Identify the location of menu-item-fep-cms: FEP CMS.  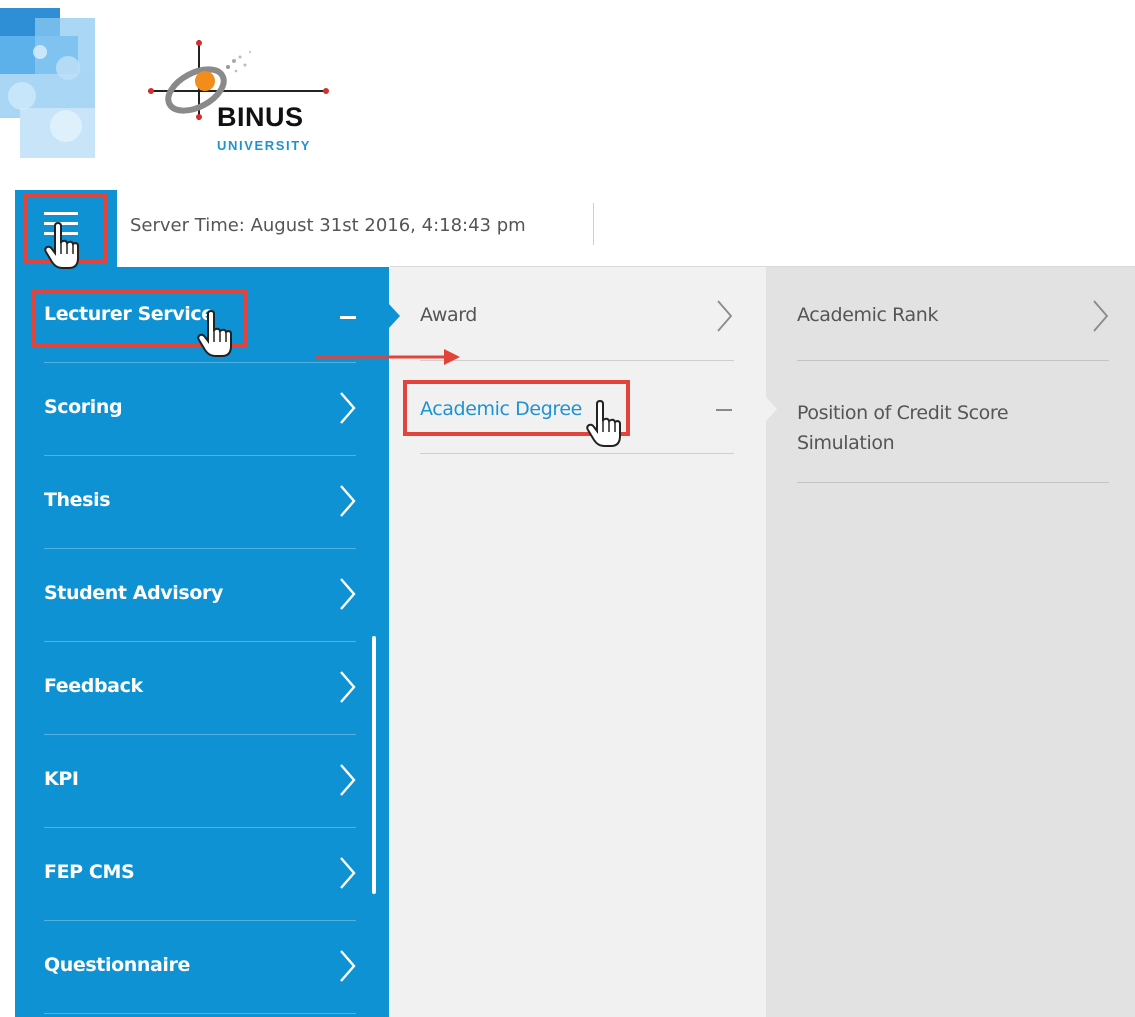
(200, 874).